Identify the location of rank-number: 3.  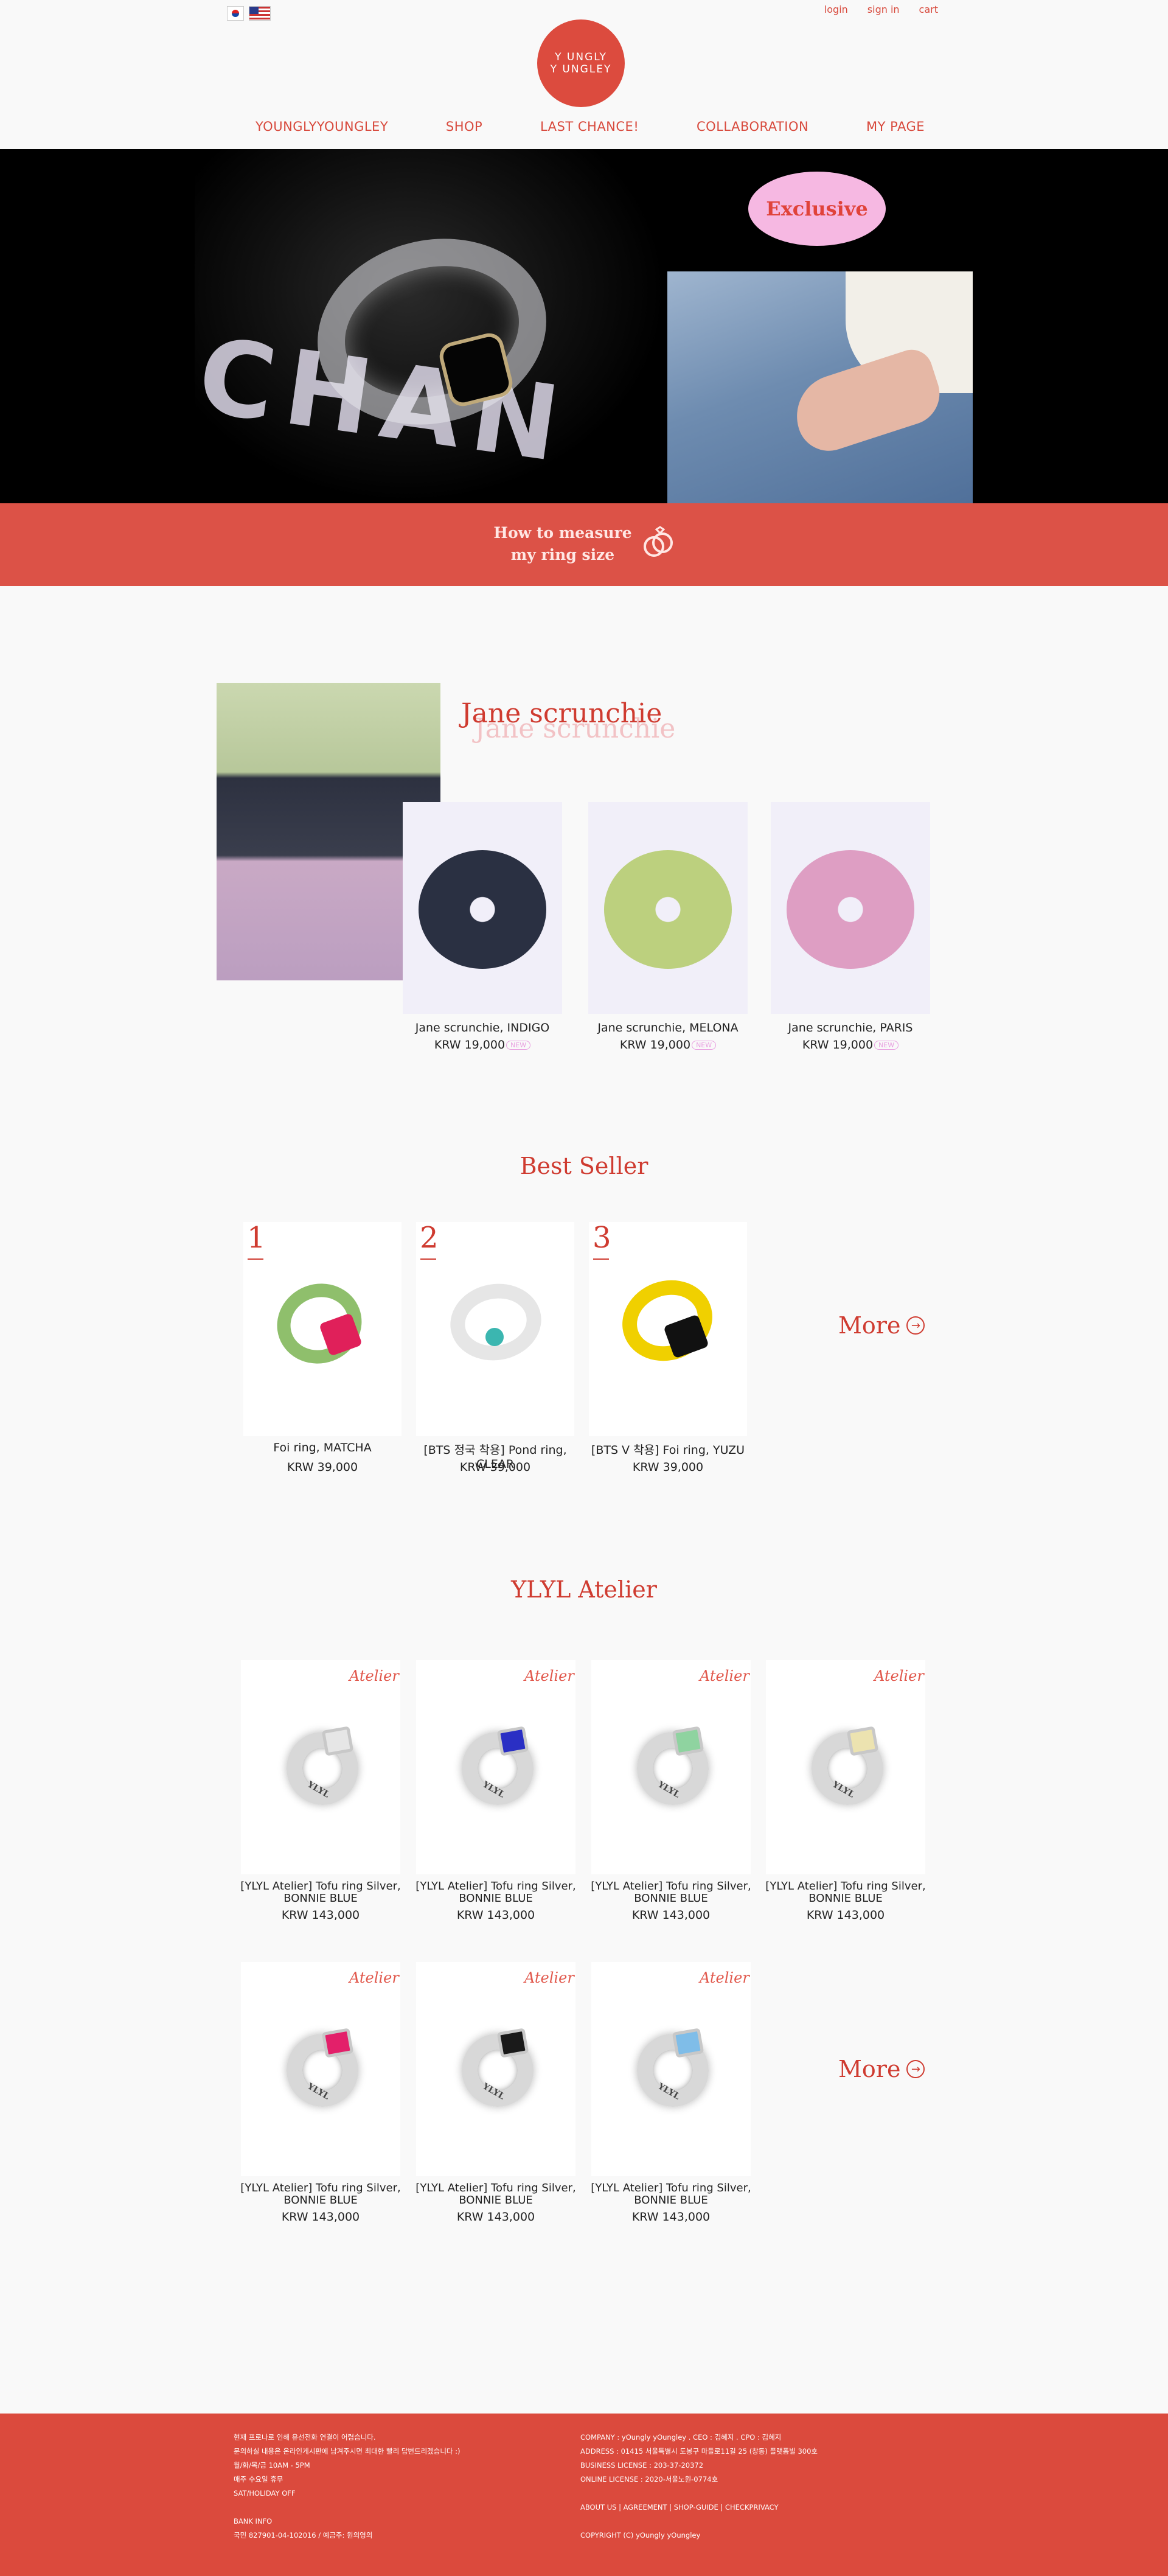
(602, 1238).